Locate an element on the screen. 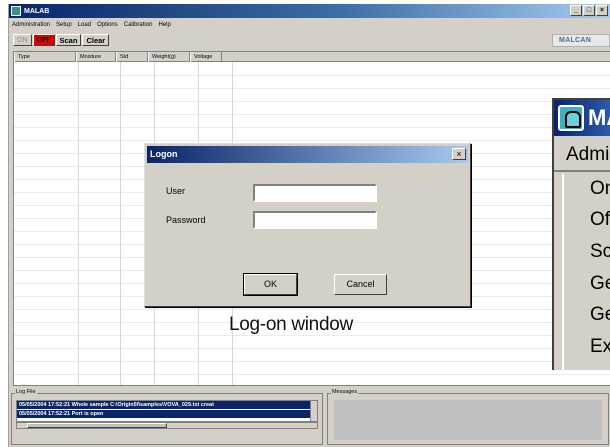  zoomed-item-scan: Sc is located at coordinates (600, 252).